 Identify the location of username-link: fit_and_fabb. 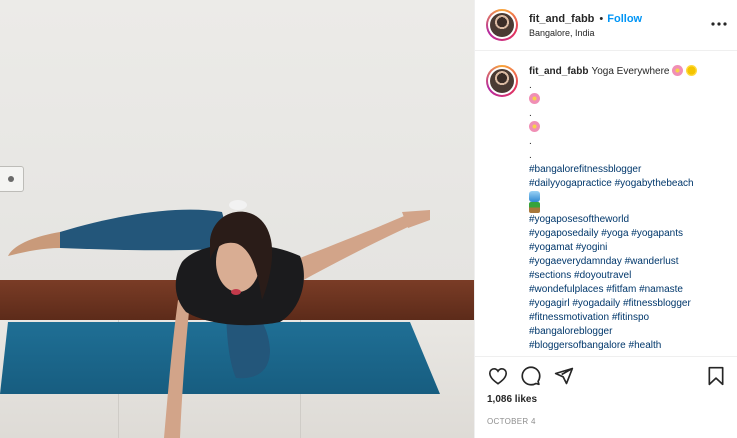
(561, 19).